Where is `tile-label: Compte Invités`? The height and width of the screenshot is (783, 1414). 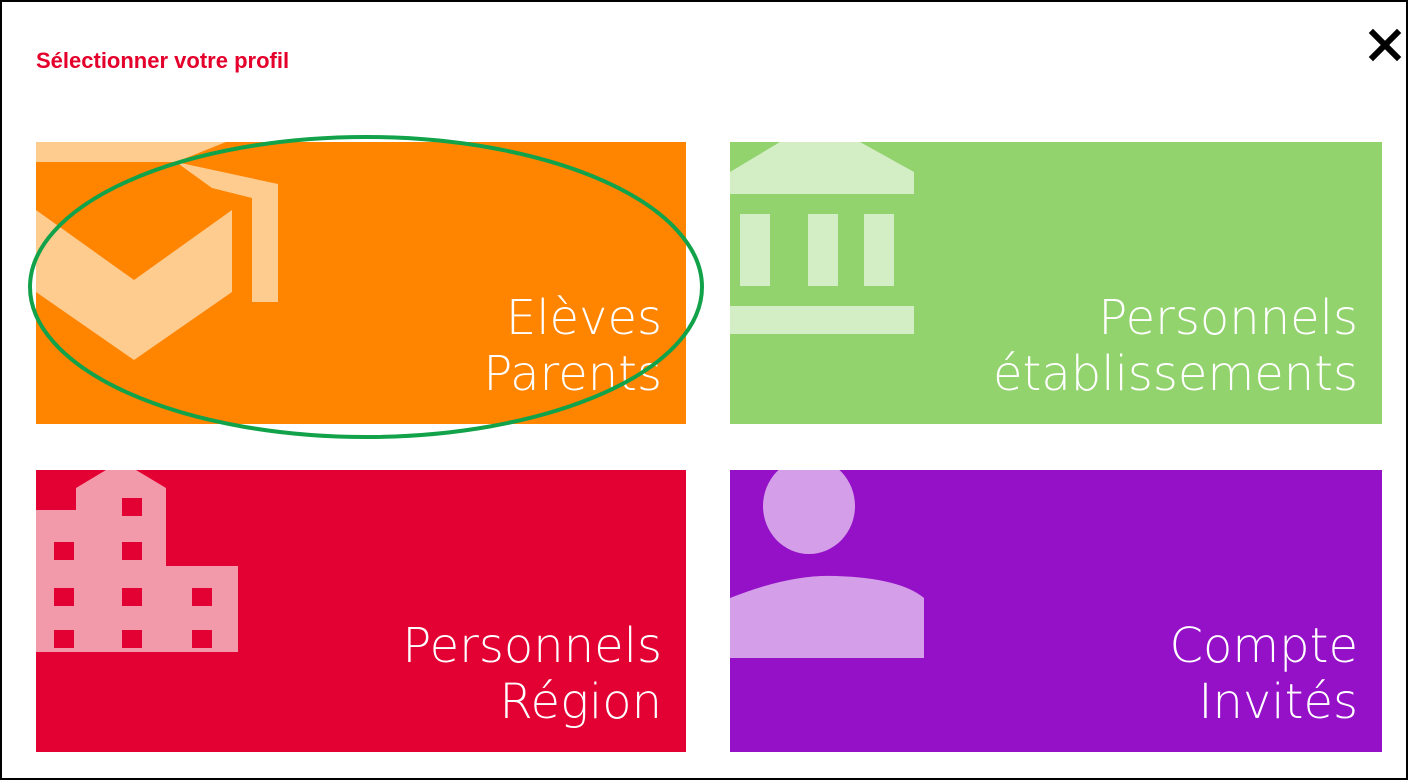
tile-label: Compte Invités is located at coordinates (1263, 674).